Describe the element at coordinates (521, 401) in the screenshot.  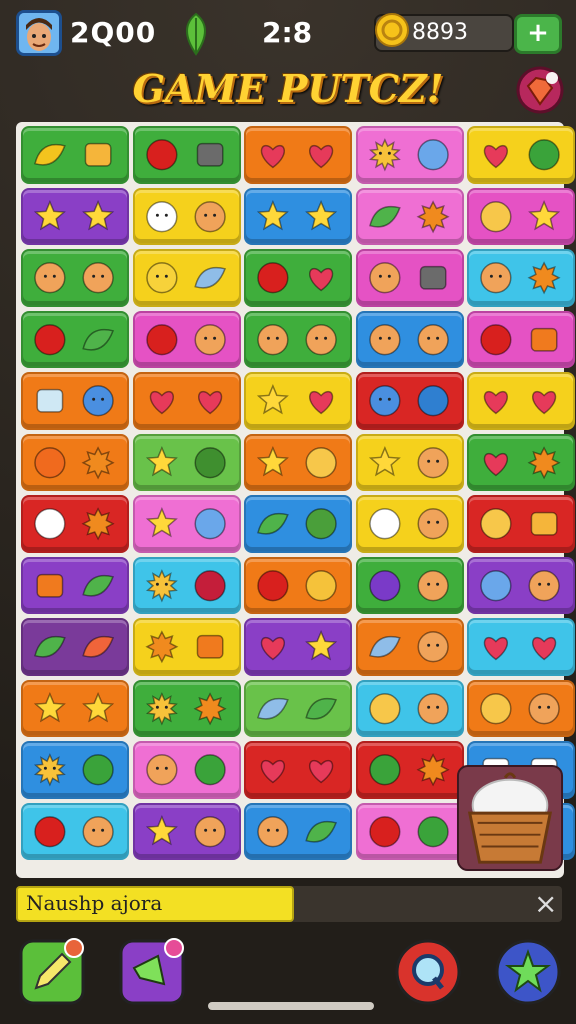
I see `tile-r5-c5` at that location.